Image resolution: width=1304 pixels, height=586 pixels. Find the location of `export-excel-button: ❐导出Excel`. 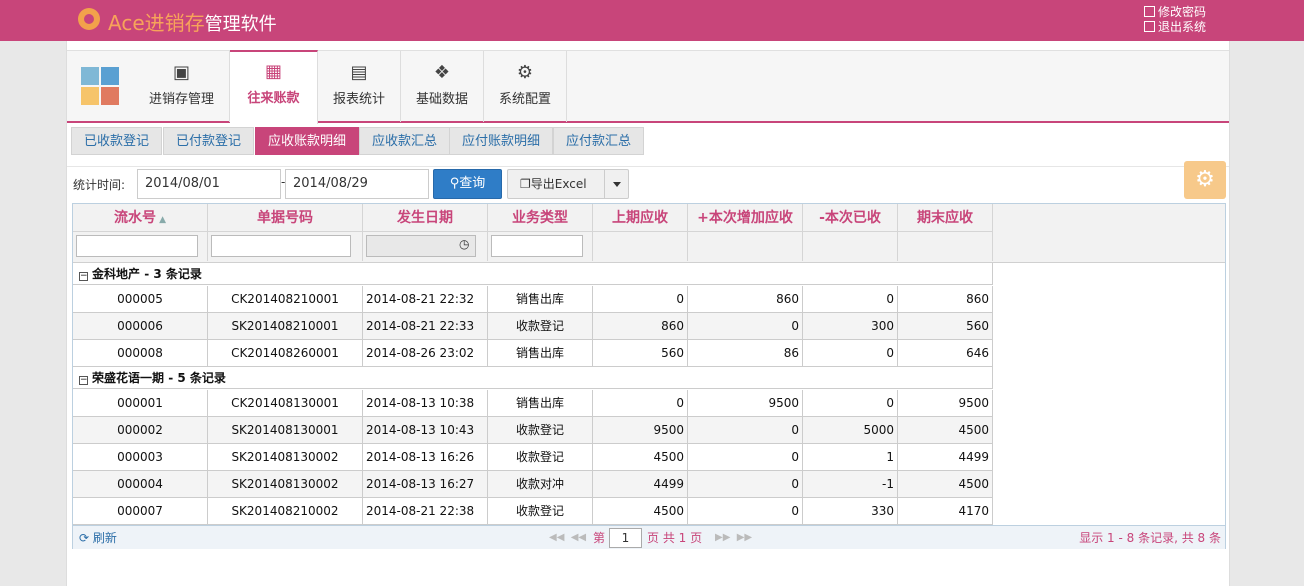

export-excel-button: ❐导出Excel is located at coordinates (568, 184).